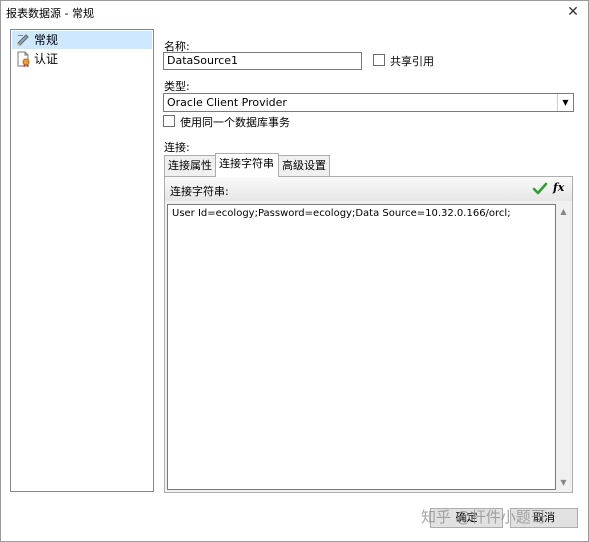 The image size is (589, 542). Describe the element at coordinates (190, 165) in the screenshot. I see `tab-connection-properties: 连接属性` at that location.